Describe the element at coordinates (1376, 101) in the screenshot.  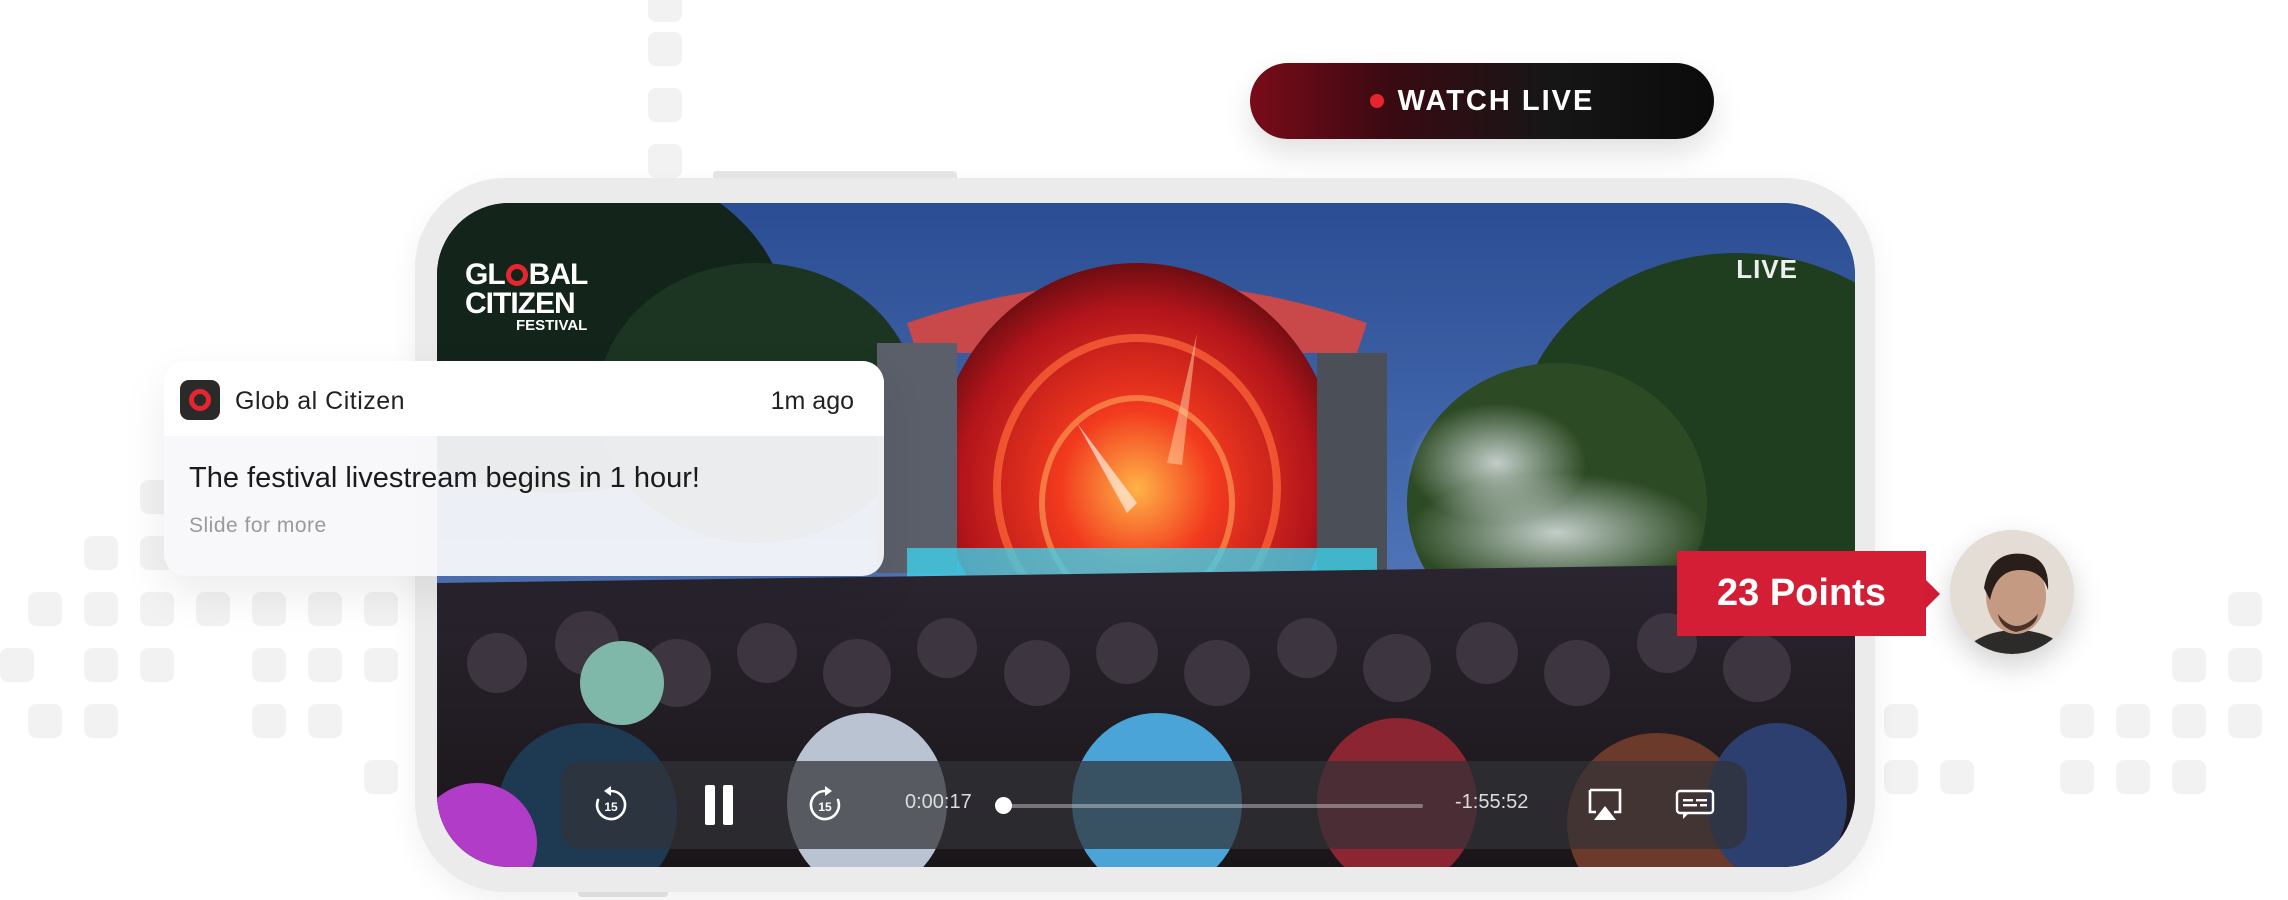
I see `live-dot-icon` at that location.